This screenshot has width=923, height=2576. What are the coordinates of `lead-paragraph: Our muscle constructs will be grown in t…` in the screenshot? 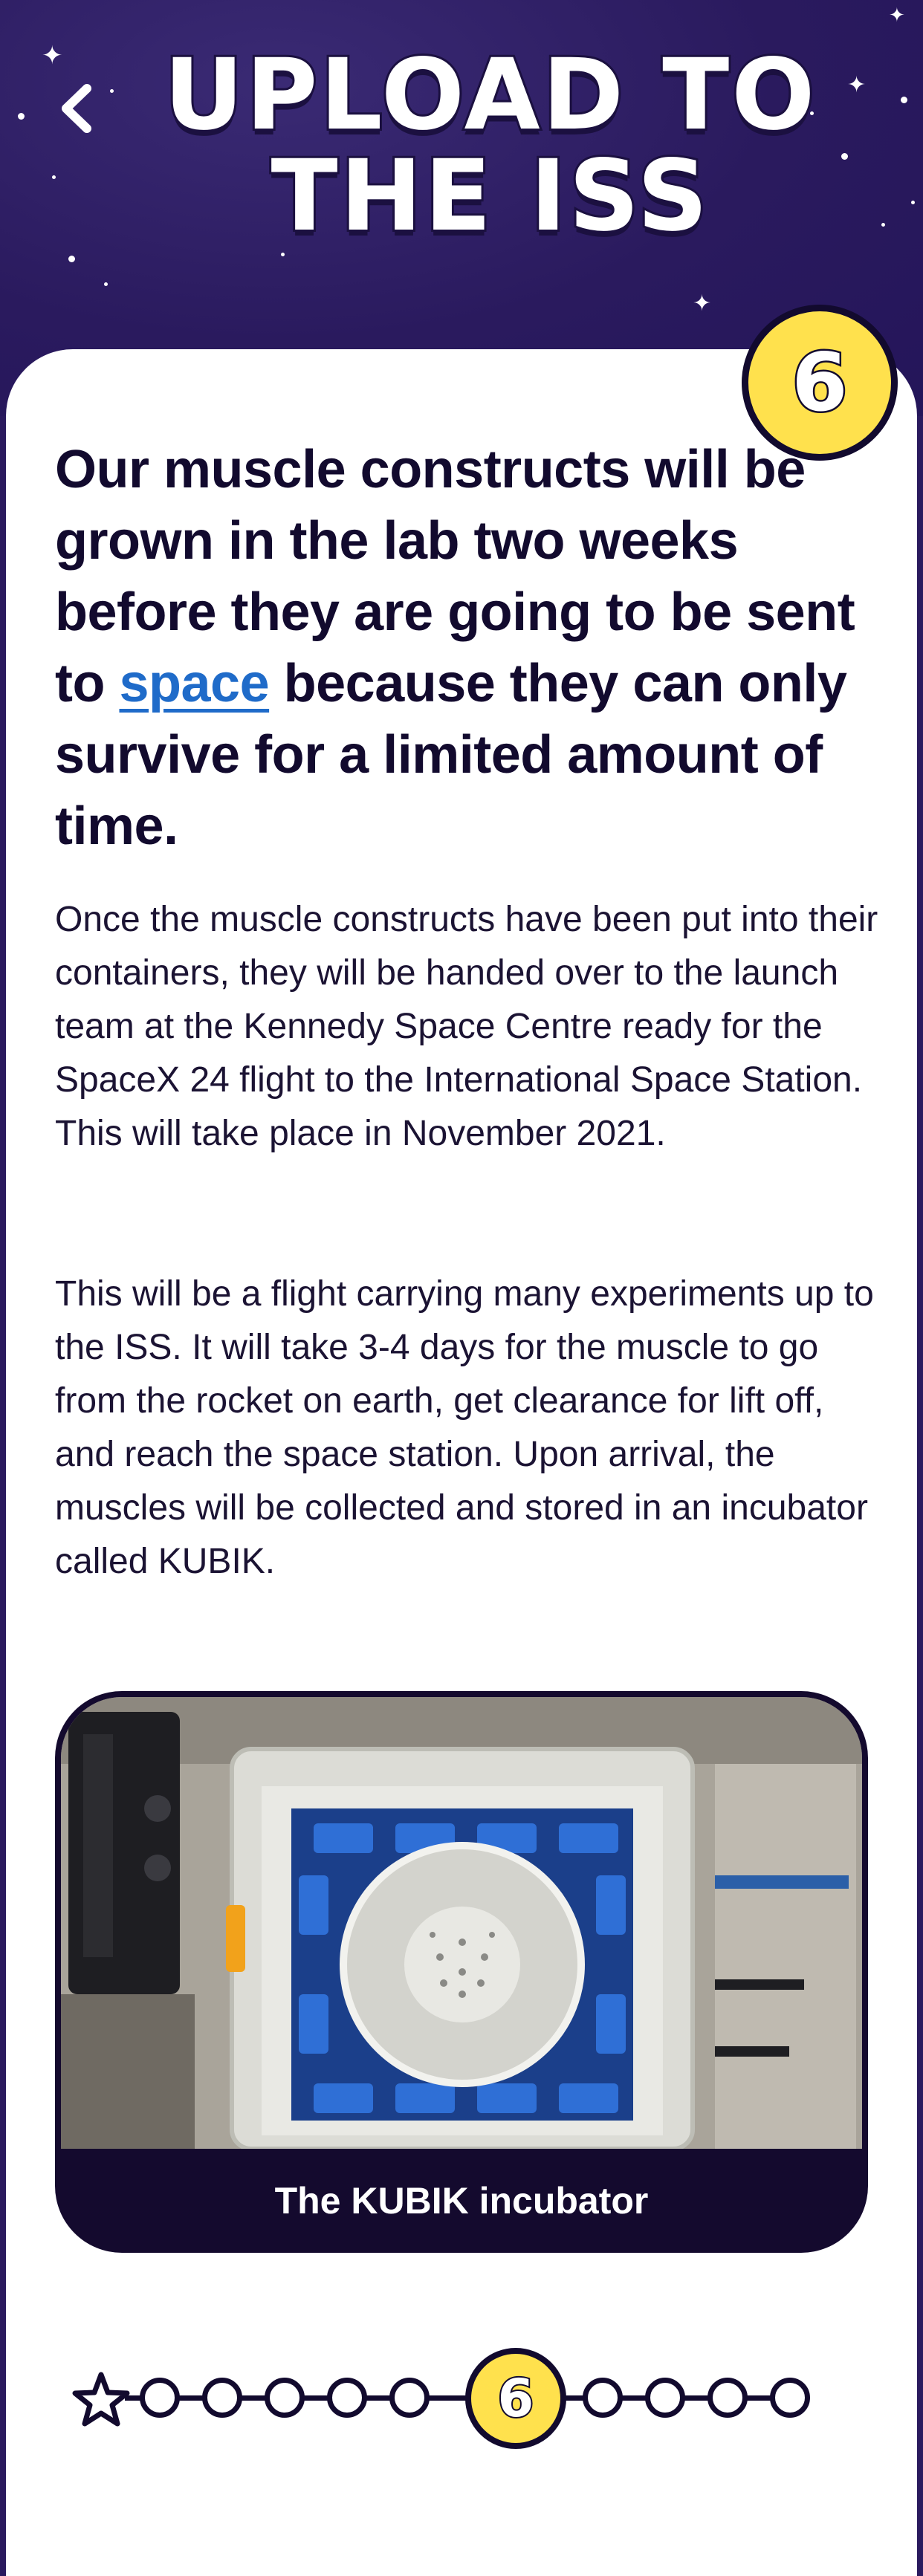 It's located at (463, 648).